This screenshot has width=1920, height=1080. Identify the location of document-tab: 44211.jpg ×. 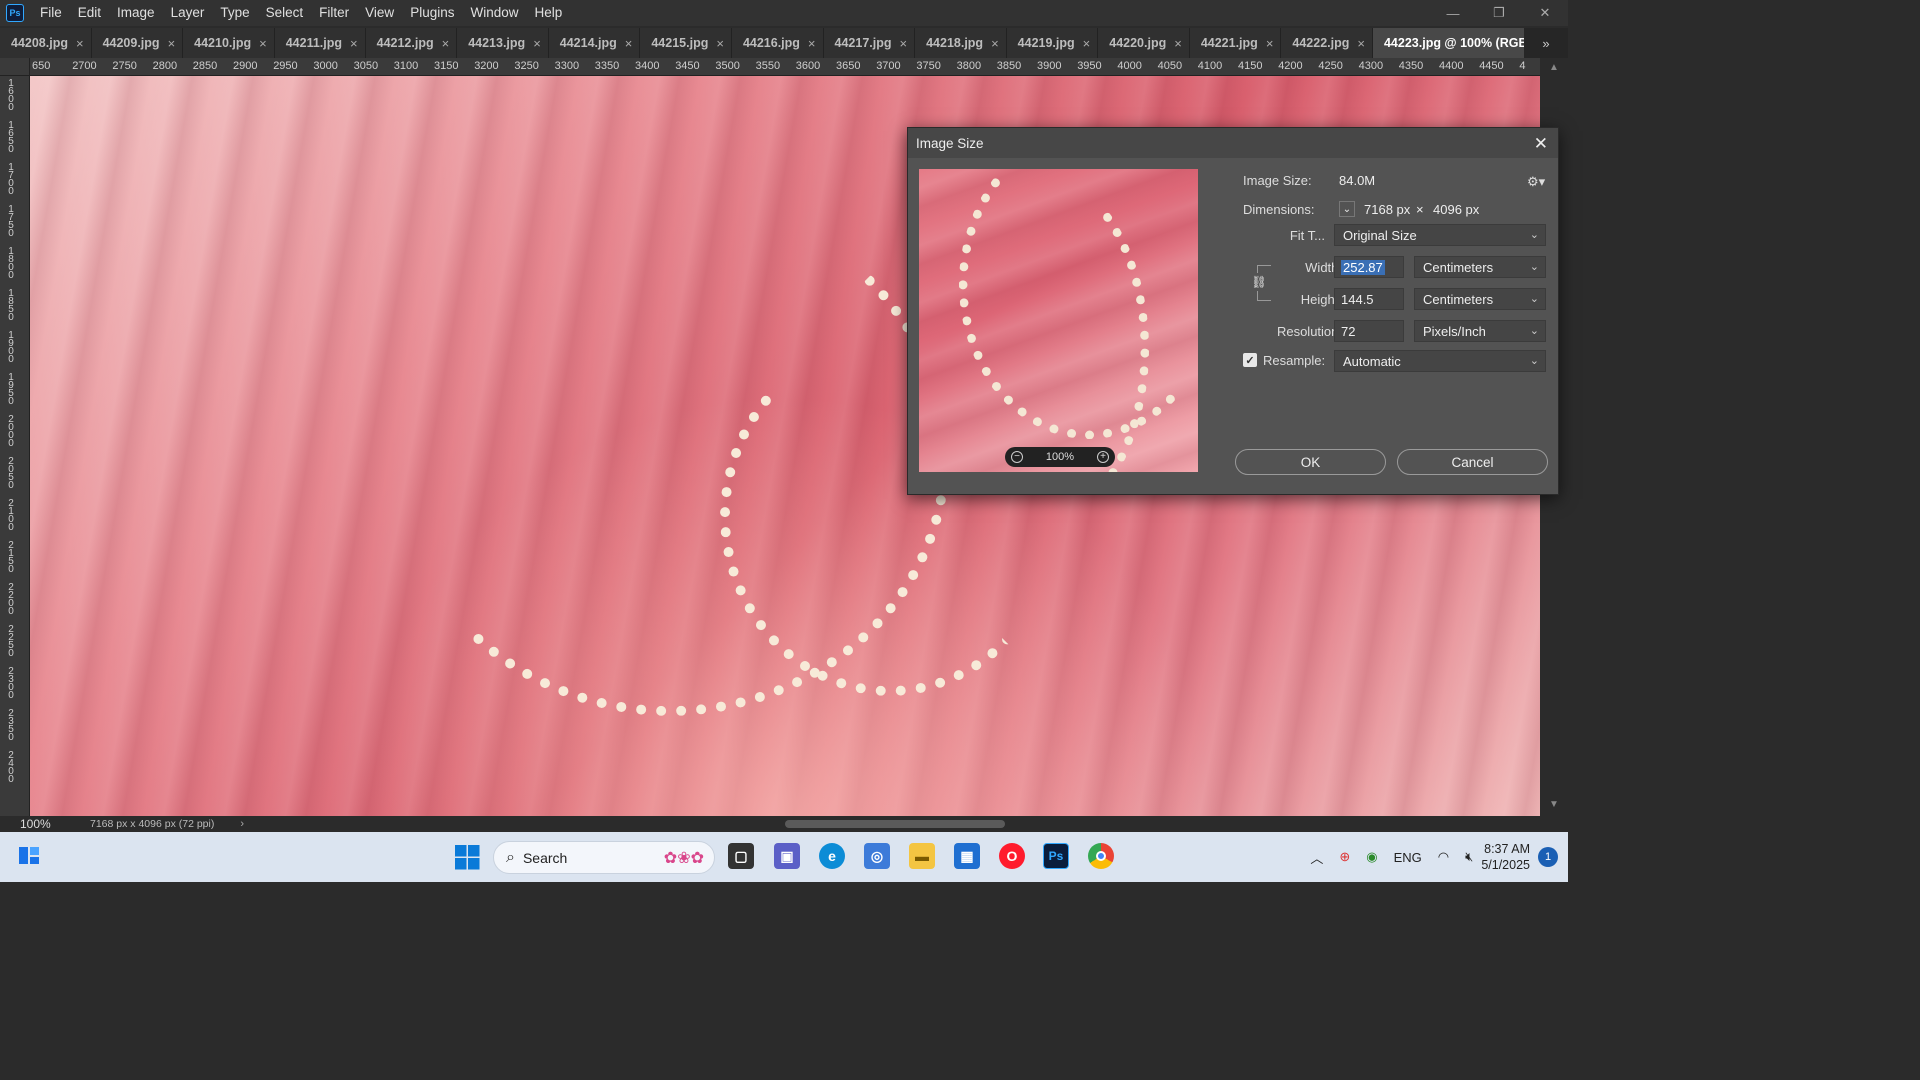
(320, 43).